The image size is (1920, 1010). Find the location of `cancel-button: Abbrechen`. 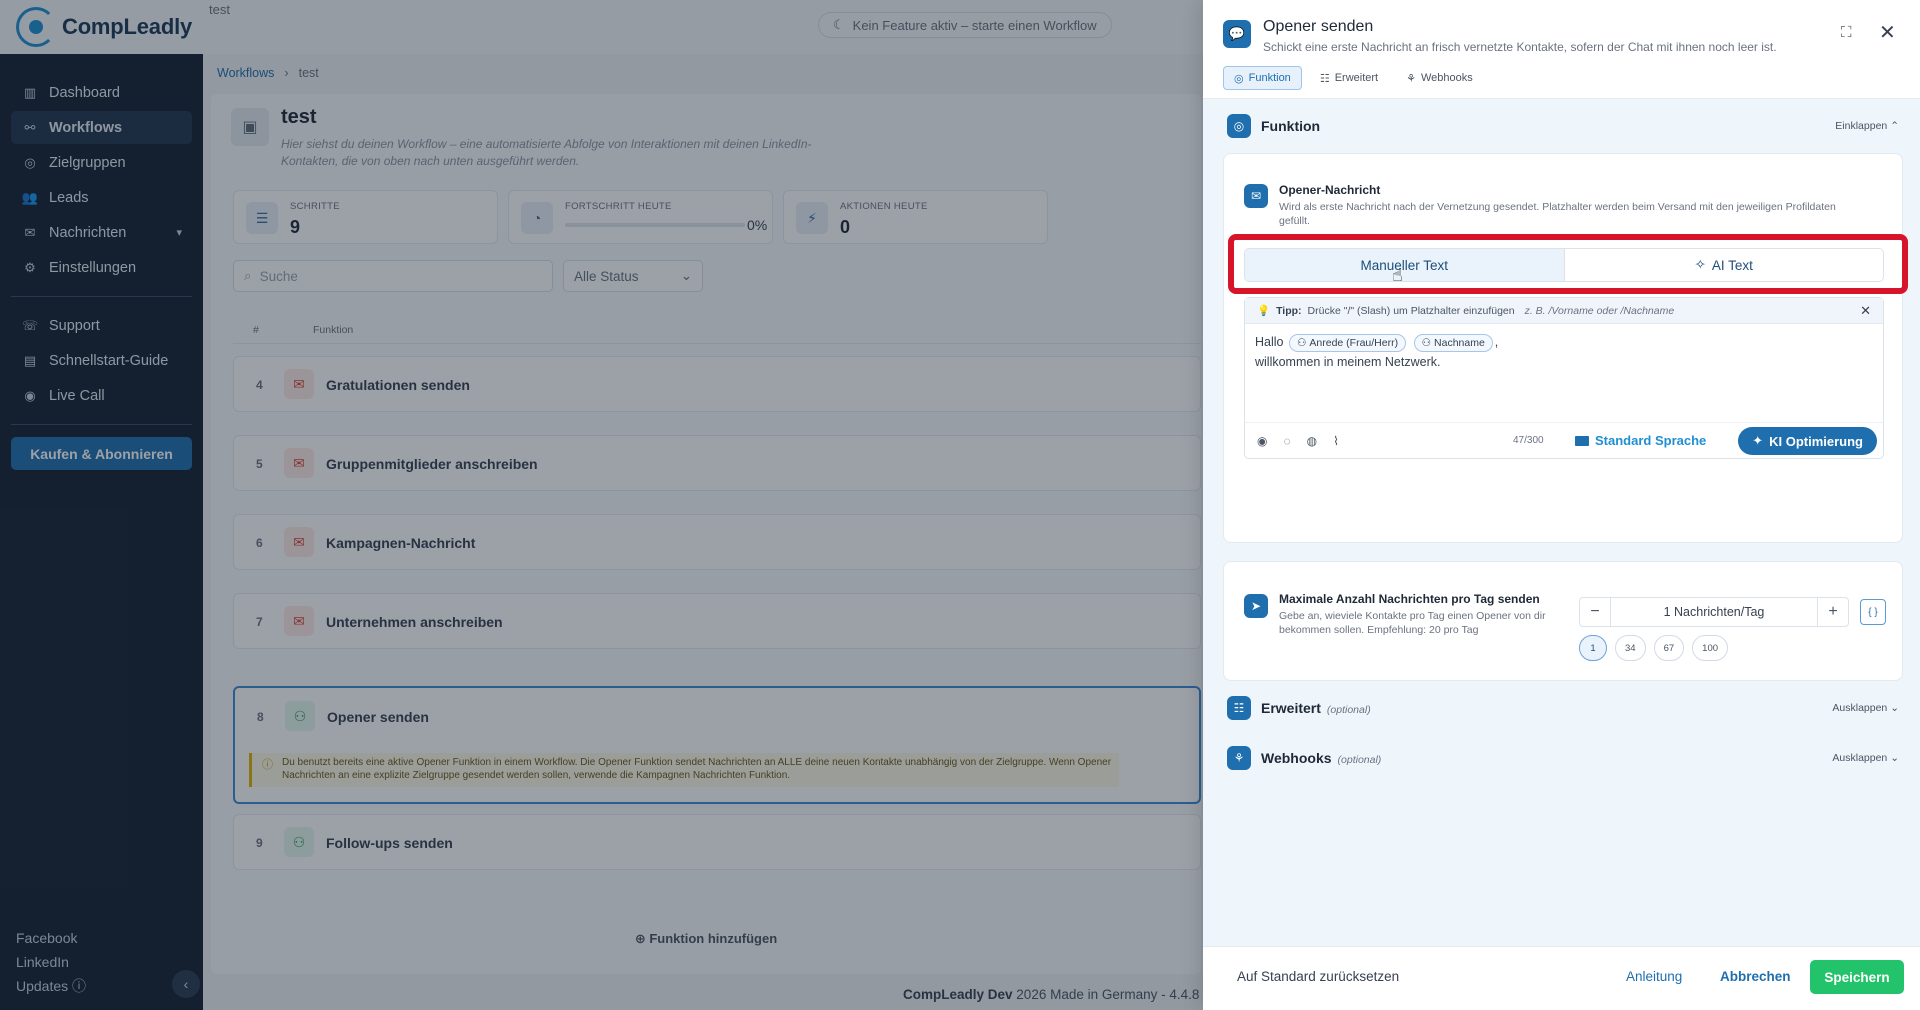

cancel-button: Abbrechen is located at coordinates (1755, 976).